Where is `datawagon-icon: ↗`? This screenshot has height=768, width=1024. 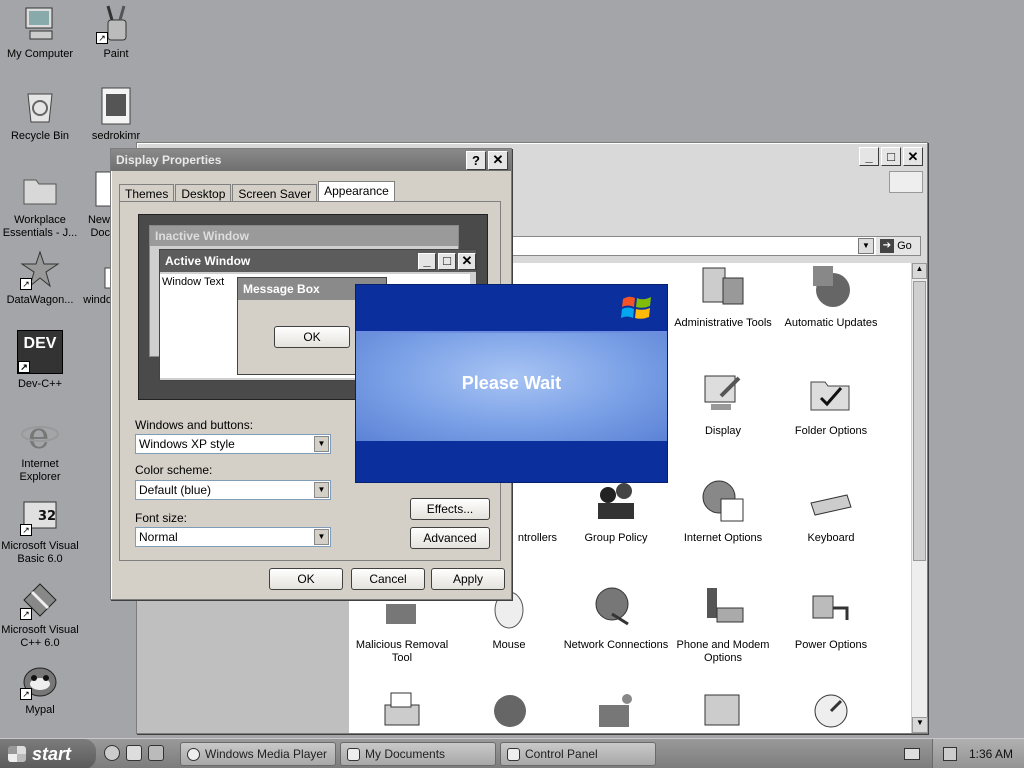 datawagon-icon: ↗ is located at coordinates (40, 270).